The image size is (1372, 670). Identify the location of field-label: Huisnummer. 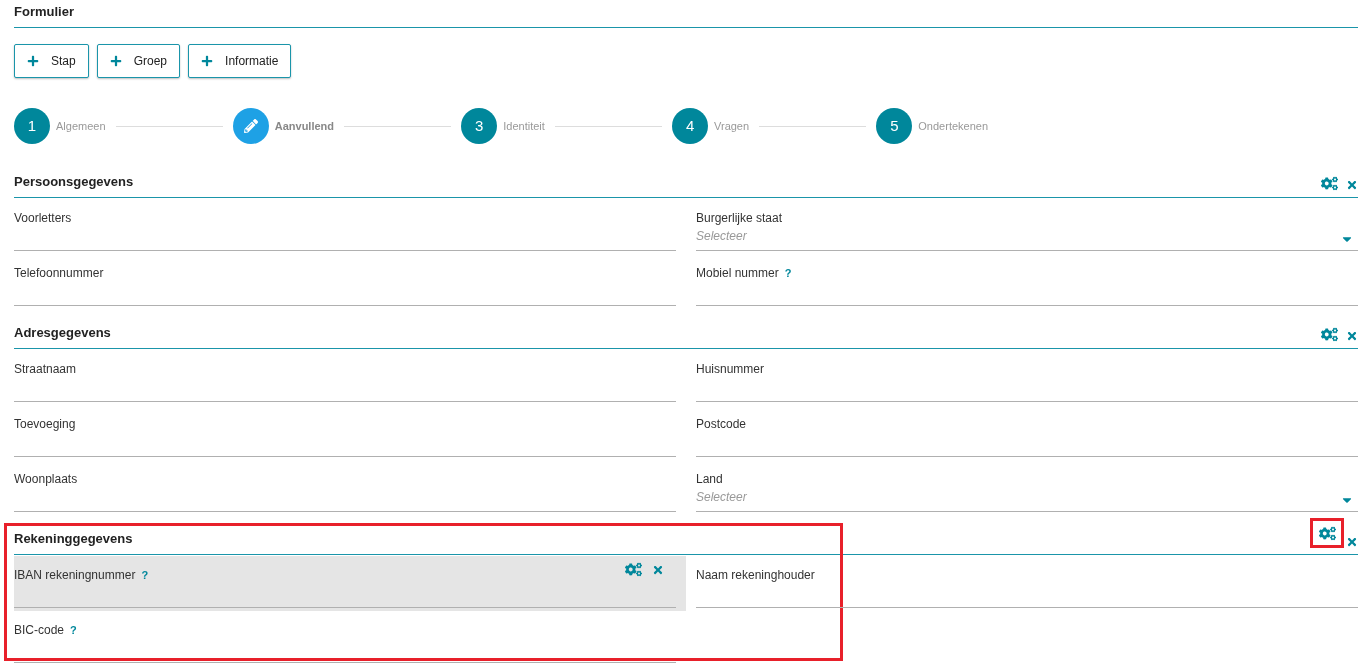
(730, 369).